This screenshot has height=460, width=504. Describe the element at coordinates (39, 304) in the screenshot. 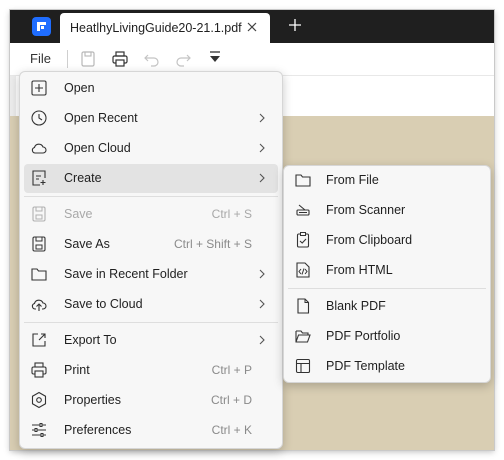

I see `cloud-upload-icon` at that location.